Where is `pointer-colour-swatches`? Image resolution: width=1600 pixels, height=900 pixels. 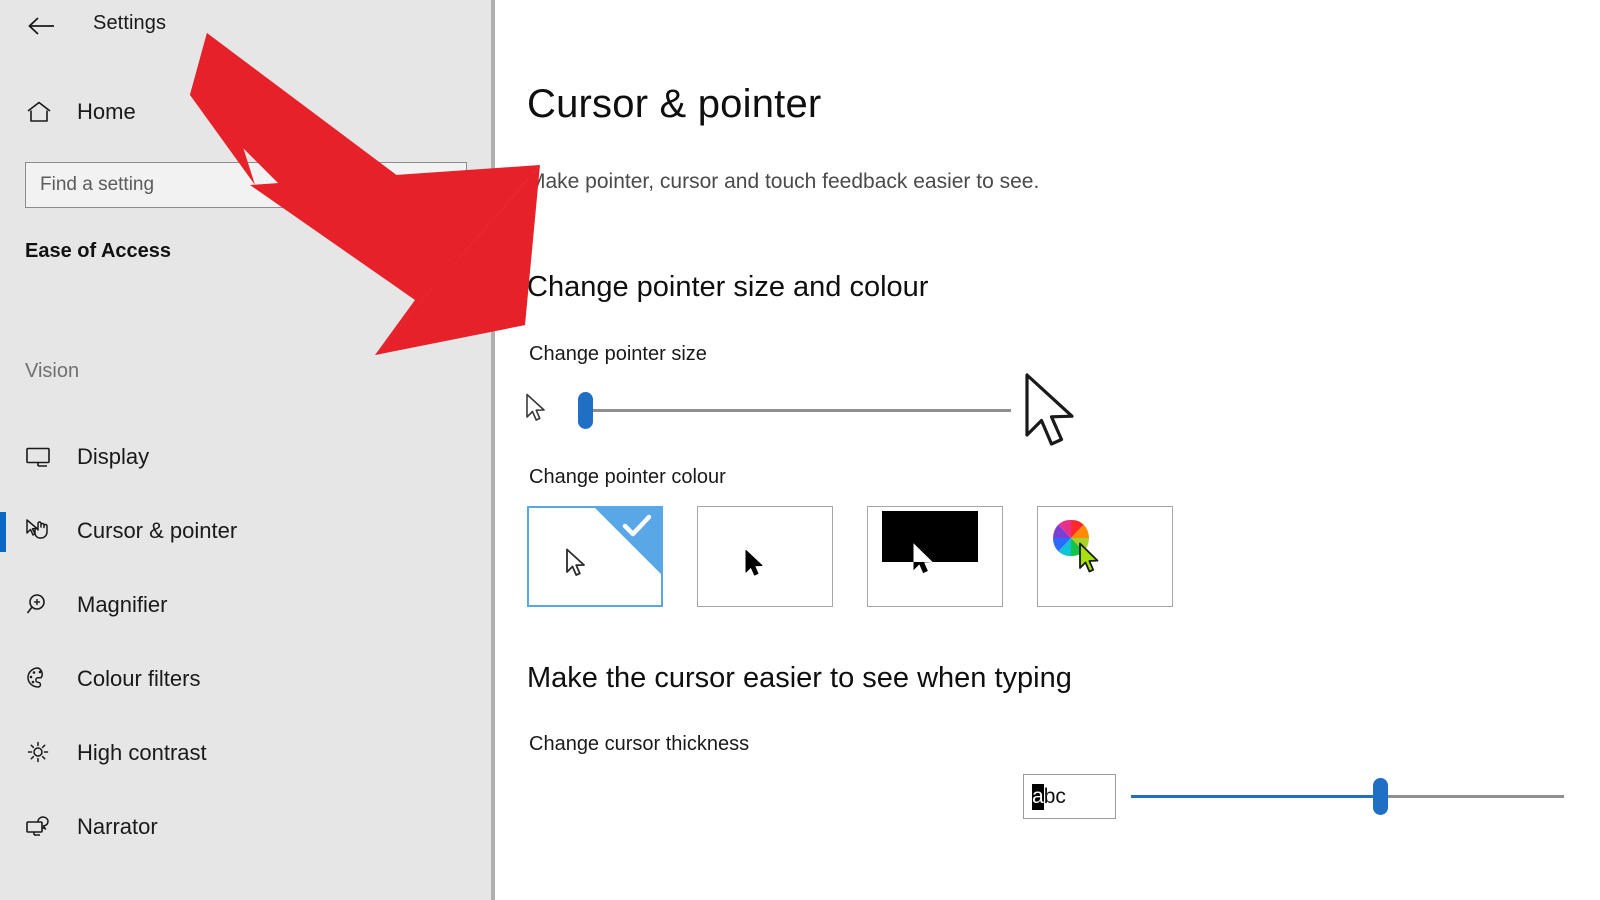 pointer-colour-swatches is located at coordinates (850, 556).